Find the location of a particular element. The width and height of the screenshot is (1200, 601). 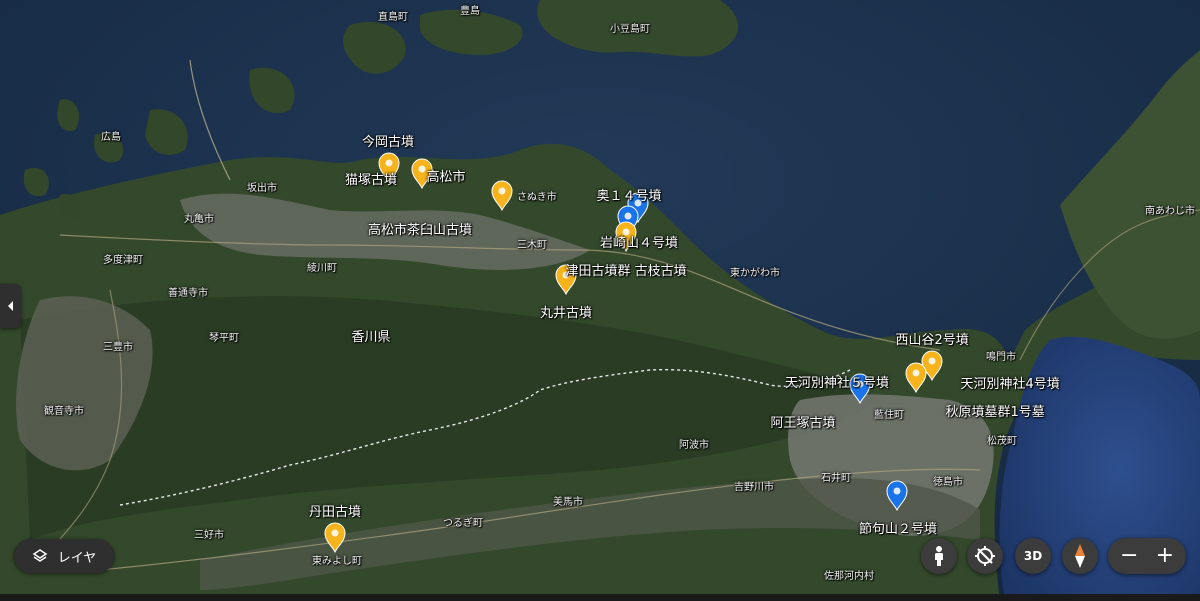

place-label: 琴平町 is located at coordinates (224, 338).